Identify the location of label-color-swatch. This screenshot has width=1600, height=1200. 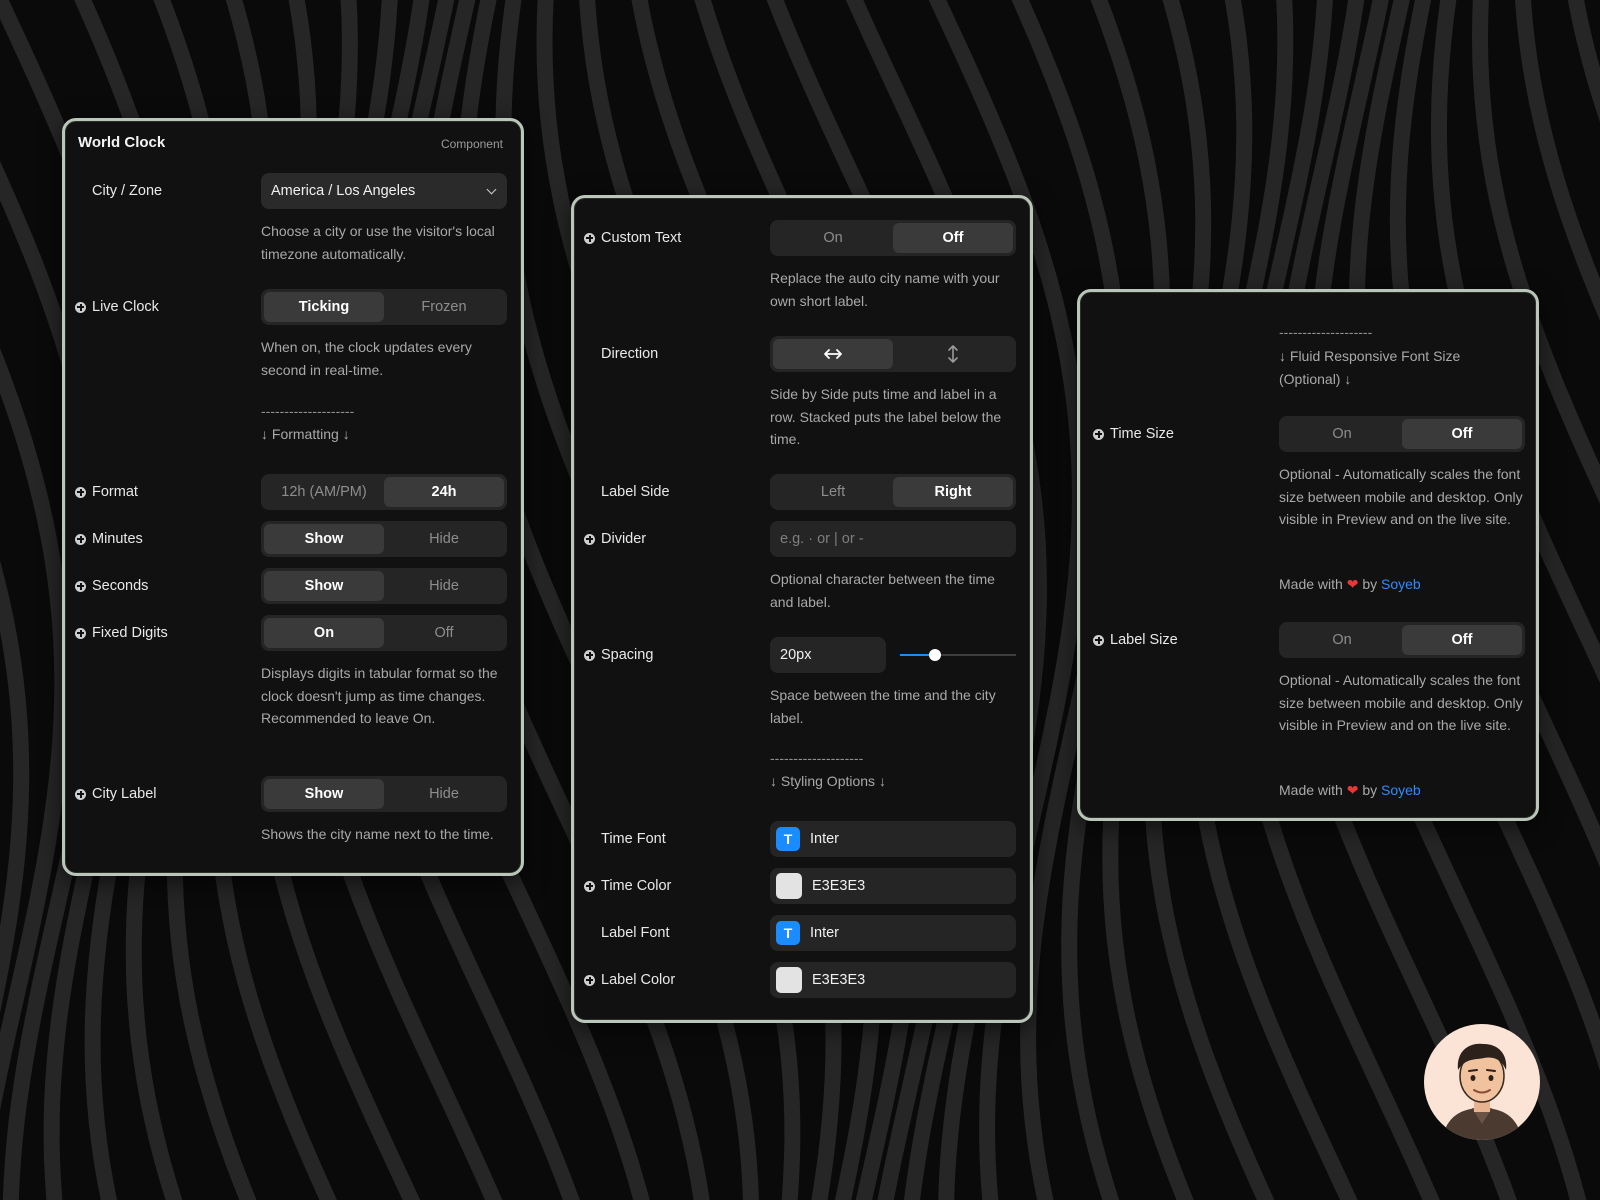
(789, 980).